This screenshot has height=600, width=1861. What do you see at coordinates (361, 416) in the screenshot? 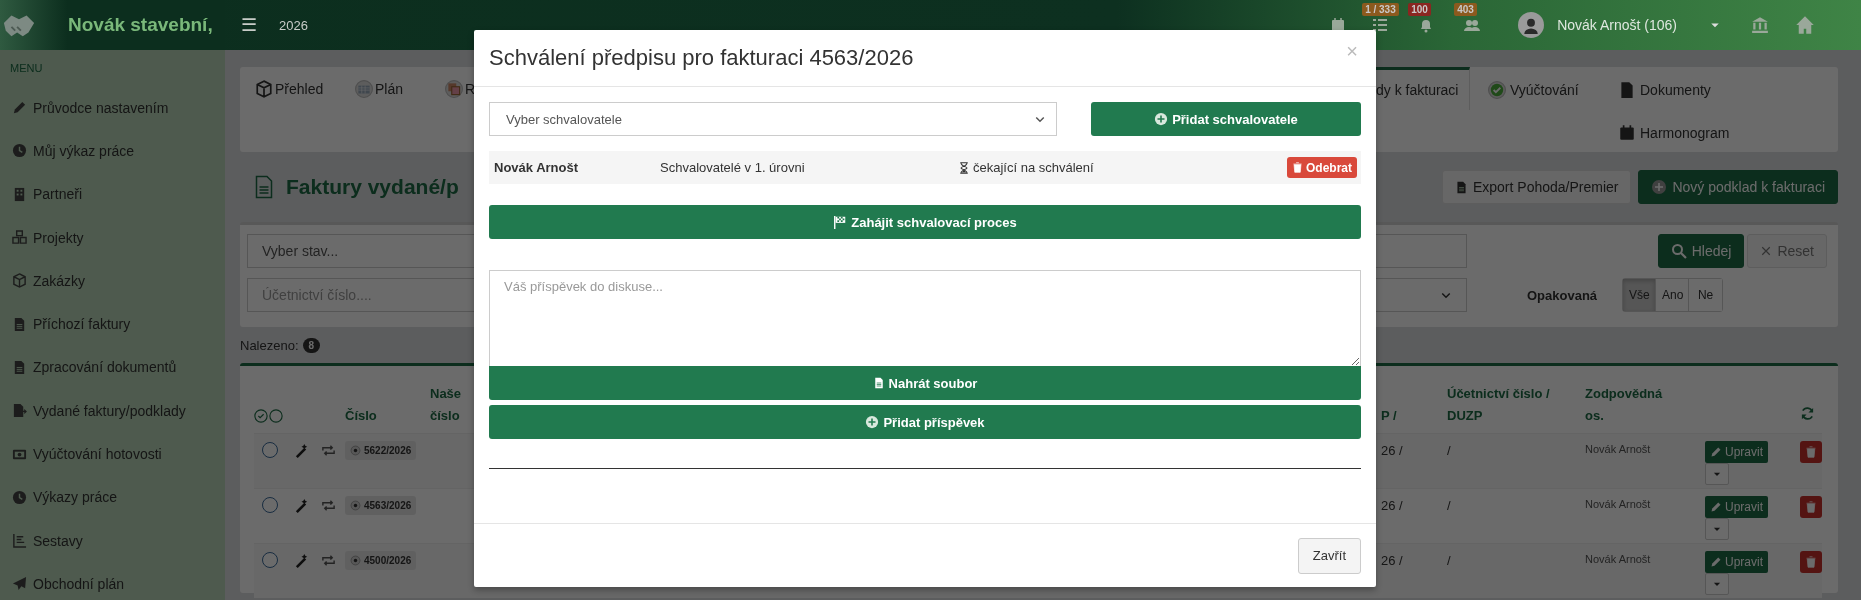
I see `column-header: Číslo` at bounding box center [361, 416].